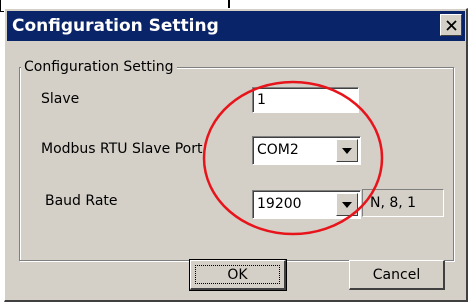  I want to click on ok-button: OK, so click(238, 275).